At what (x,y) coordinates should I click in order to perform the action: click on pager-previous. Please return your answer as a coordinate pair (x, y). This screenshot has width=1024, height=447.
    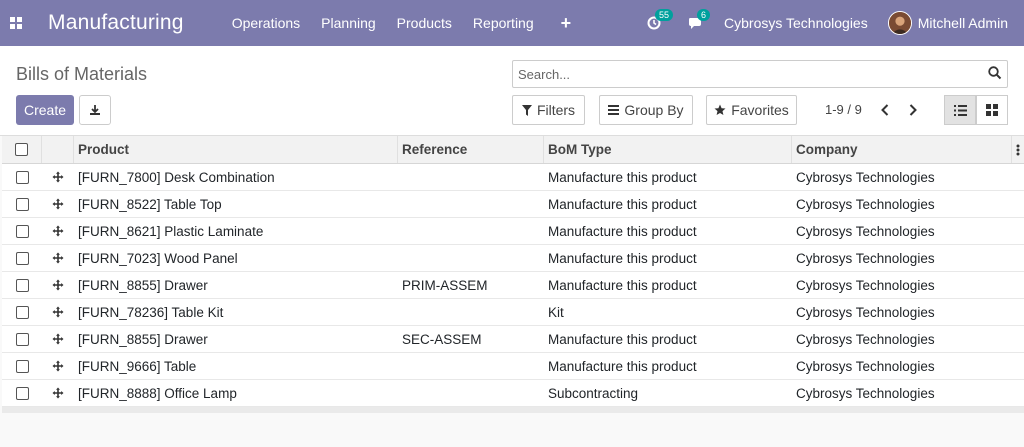
    Looking at the image, I should click on (885, 110).